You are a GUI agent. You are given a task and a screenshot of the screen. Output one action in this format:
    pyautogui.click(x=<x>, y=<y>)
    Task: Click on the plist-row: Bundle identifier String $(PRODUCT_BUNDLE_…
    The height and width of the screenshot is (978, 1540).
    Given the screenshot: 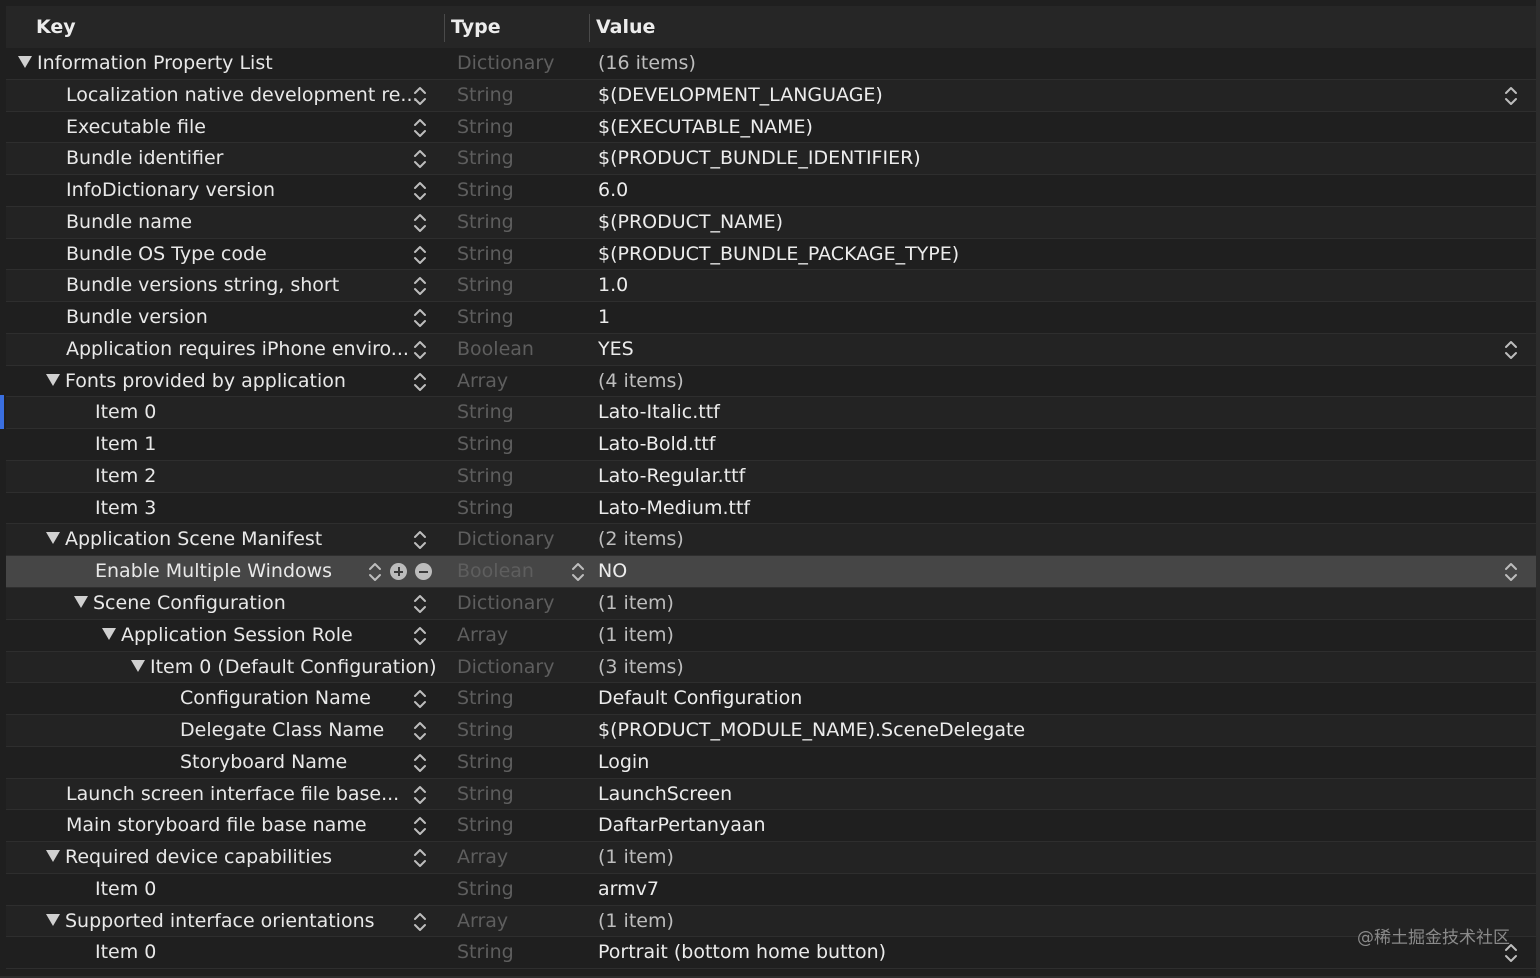 What is the action you would take?
    pyautogui.click(x=771, y=159)
    